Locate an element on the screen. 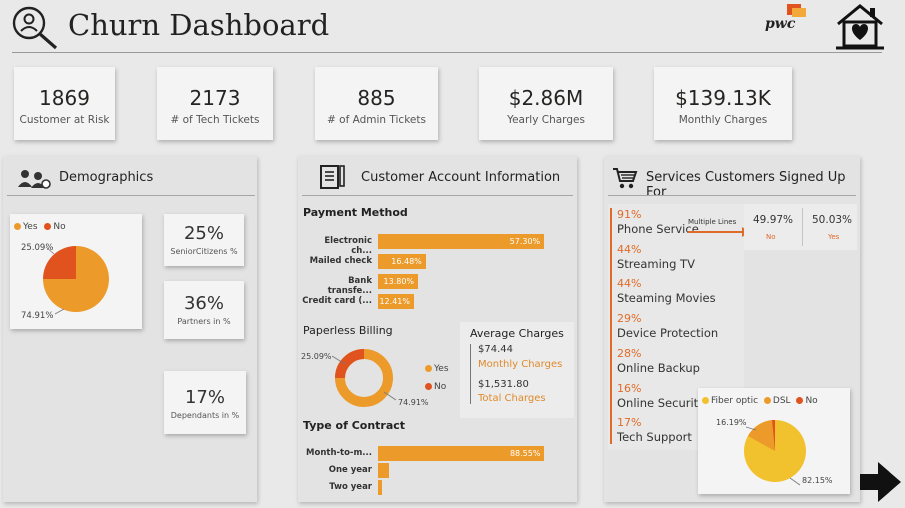 This screenshot has height=508, width=905. kpi-card-monthly-charges: $139.13K Monthly Charges is located at coordinates (723, 103).